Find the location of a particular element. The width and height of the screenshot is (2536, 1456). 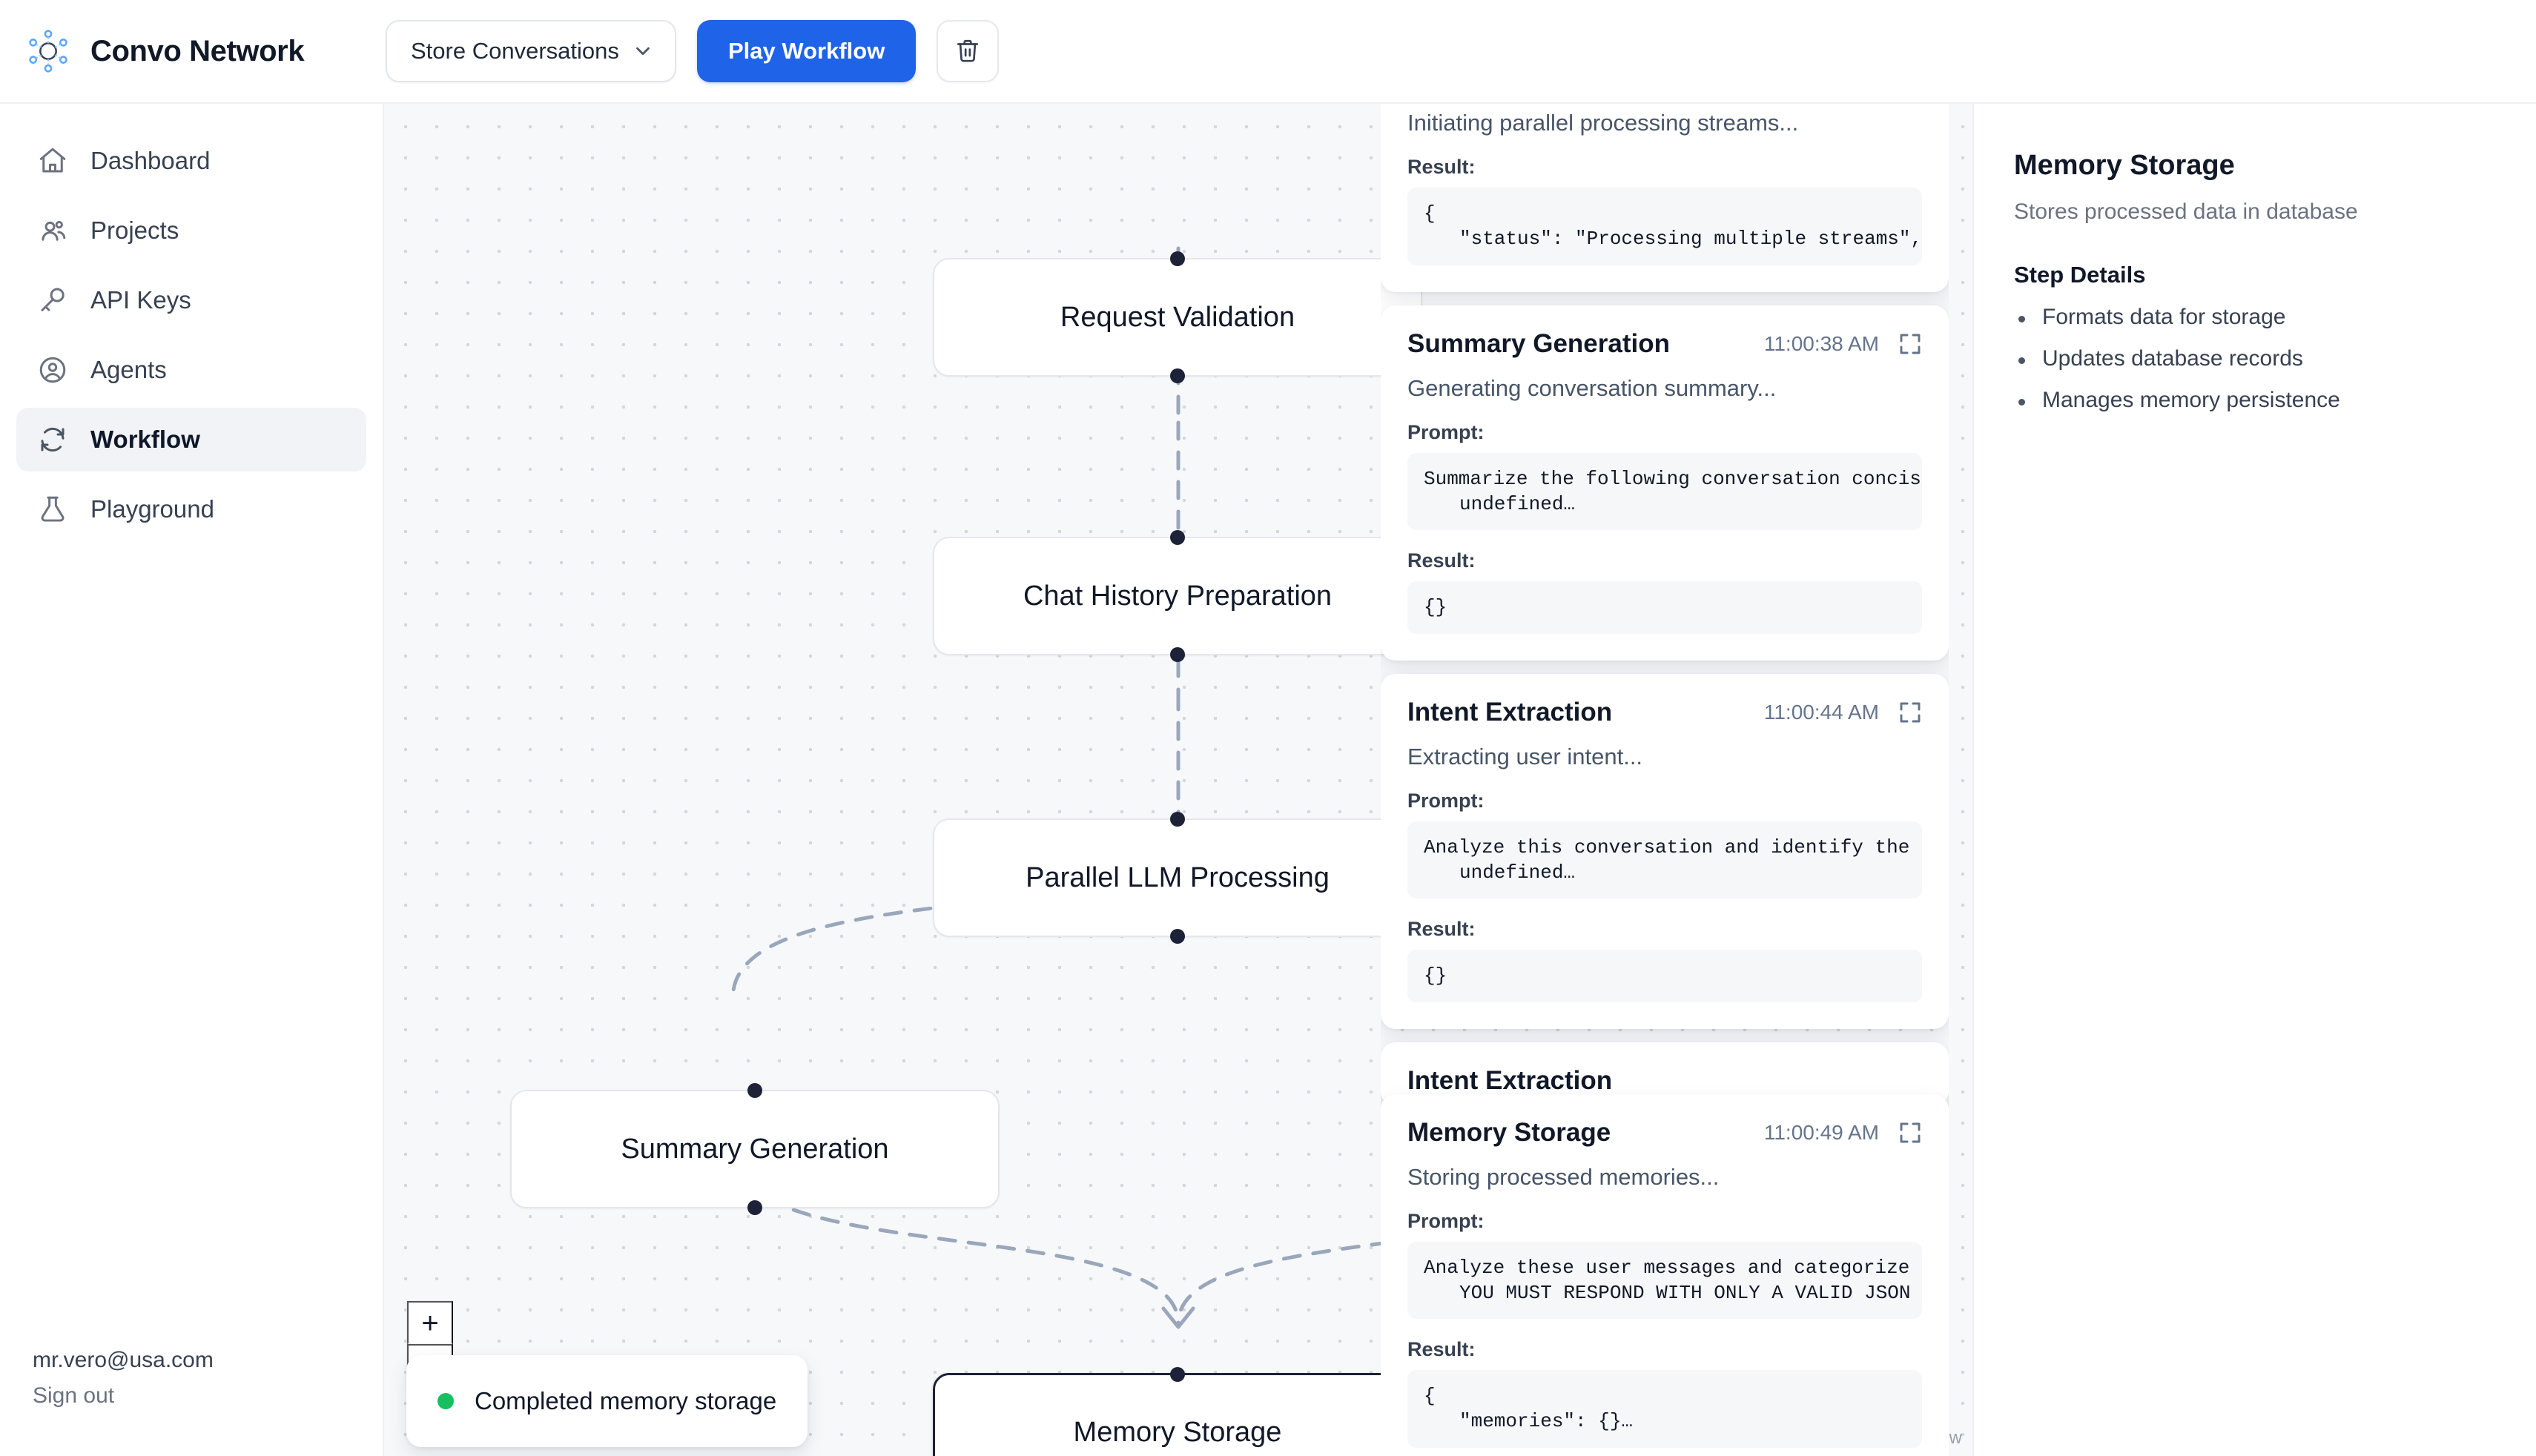

sidebar-item-playground: Playground is located at coordinates (191, 509).